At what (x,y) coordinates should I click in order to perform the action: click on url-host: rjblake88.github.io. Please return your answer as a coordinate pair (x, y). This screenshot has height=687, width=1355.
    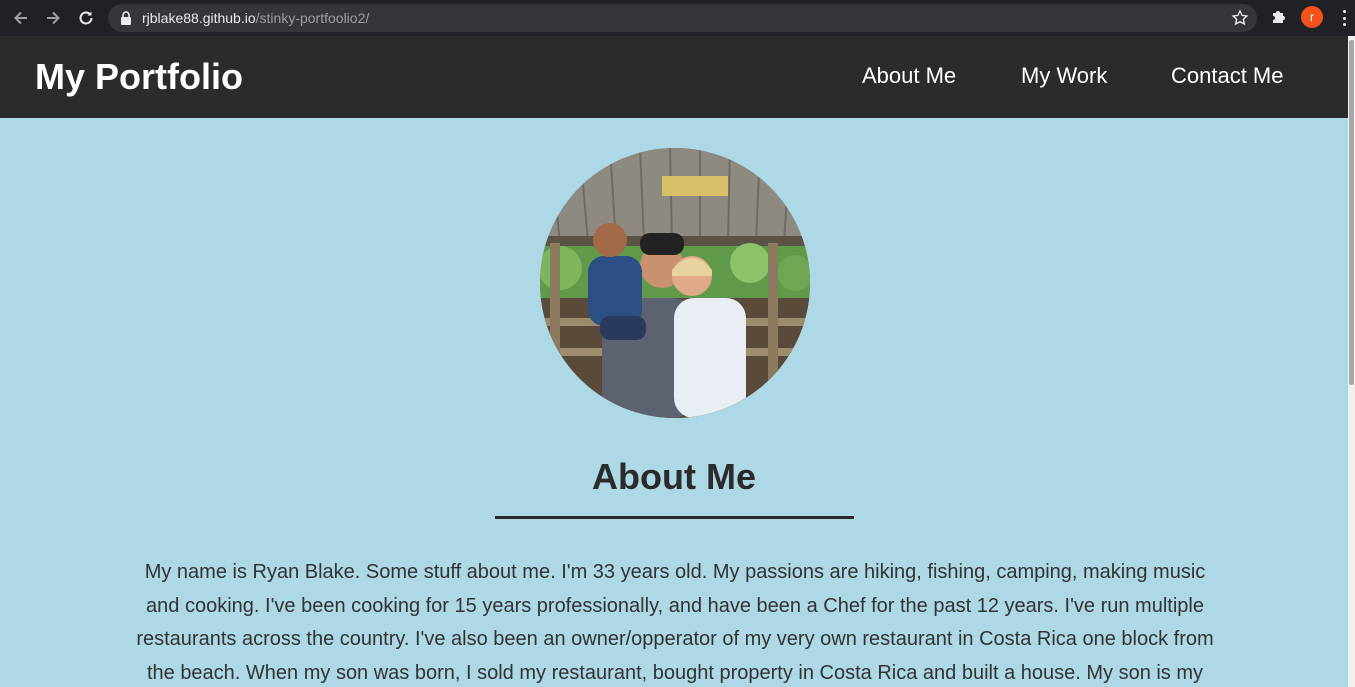
    Looking at the image, I should click on (199, 18).